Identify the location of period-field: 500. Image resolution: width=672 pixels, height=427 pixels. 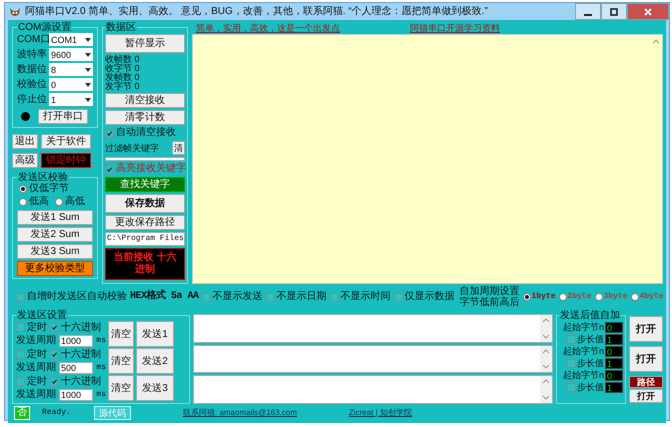
(76, 368).